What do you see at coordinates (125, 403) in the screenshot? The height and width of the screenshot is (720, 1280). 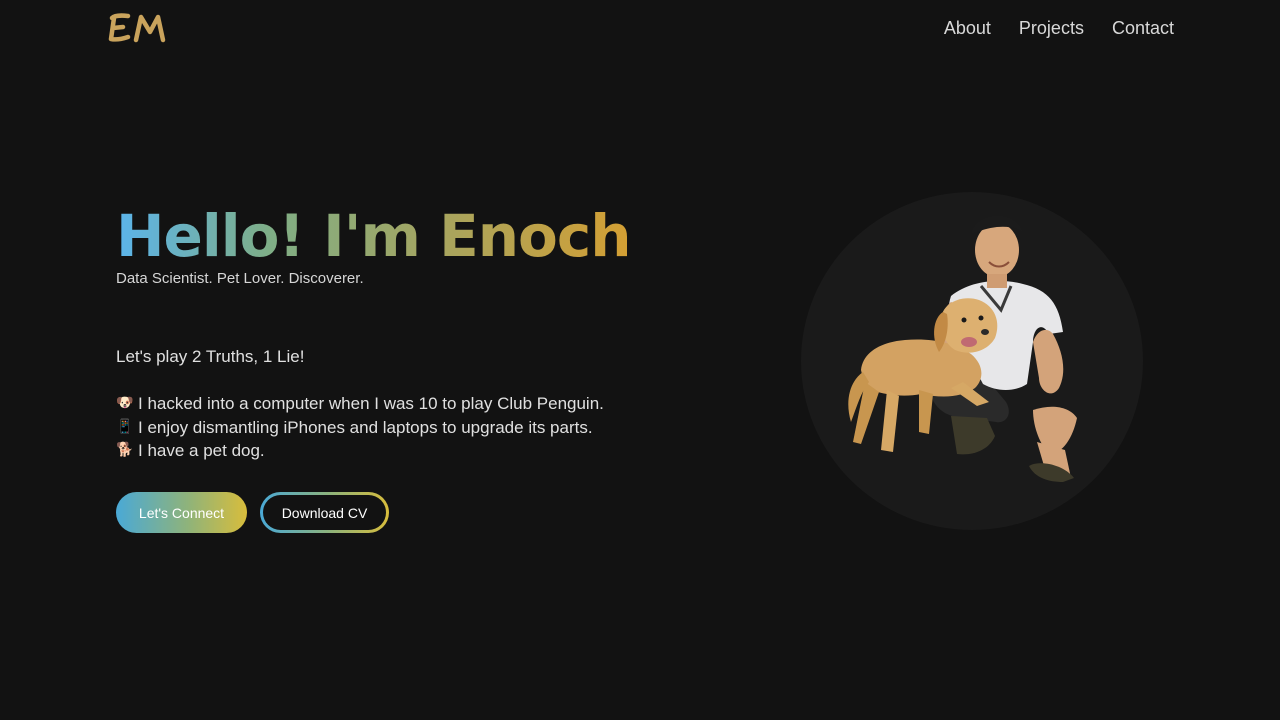 I see `dog-face-icon: 🐶` at bounding box center [125, 403].